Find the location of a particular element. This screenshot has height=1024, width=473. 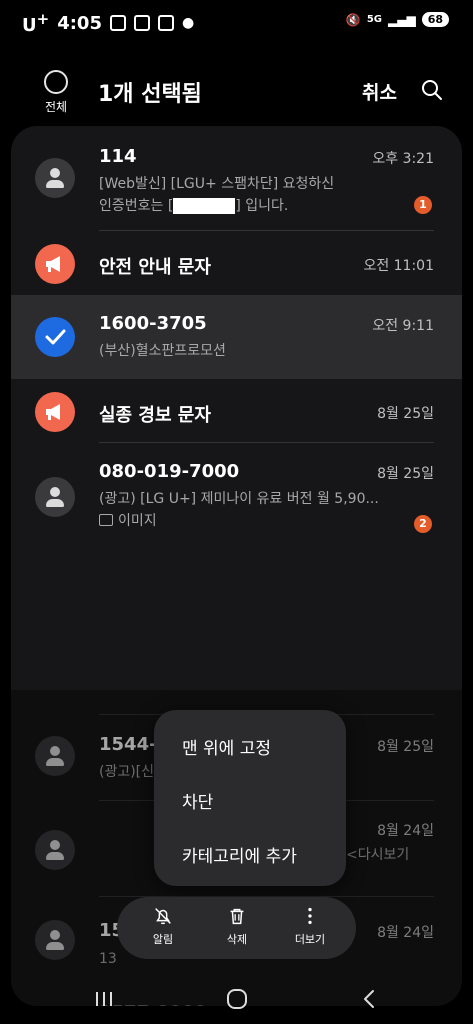

conversation-name: 1600-3705 is located at coordinates (153, 323).